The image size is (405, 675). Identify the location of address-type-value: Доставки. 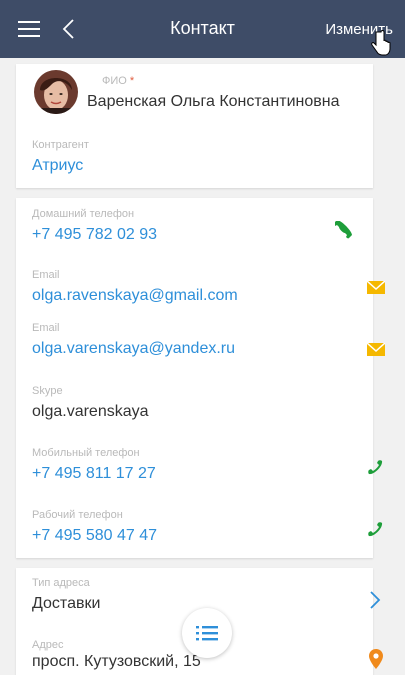
(66, 604).